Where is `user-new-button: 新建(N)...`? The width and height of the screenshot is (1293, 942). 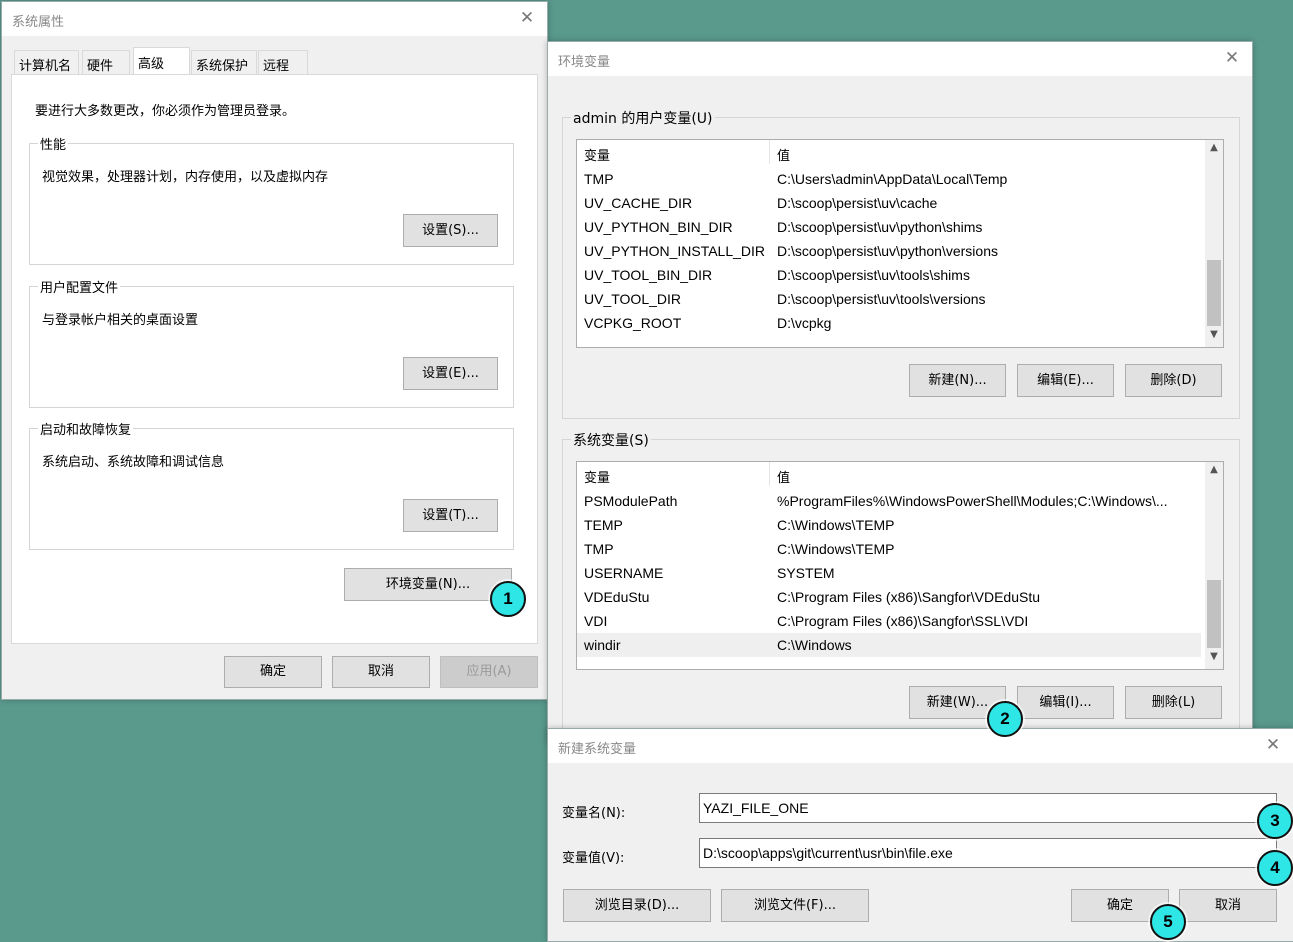
user-new-button: 新建(N)... is located at coordinates (957, 380).